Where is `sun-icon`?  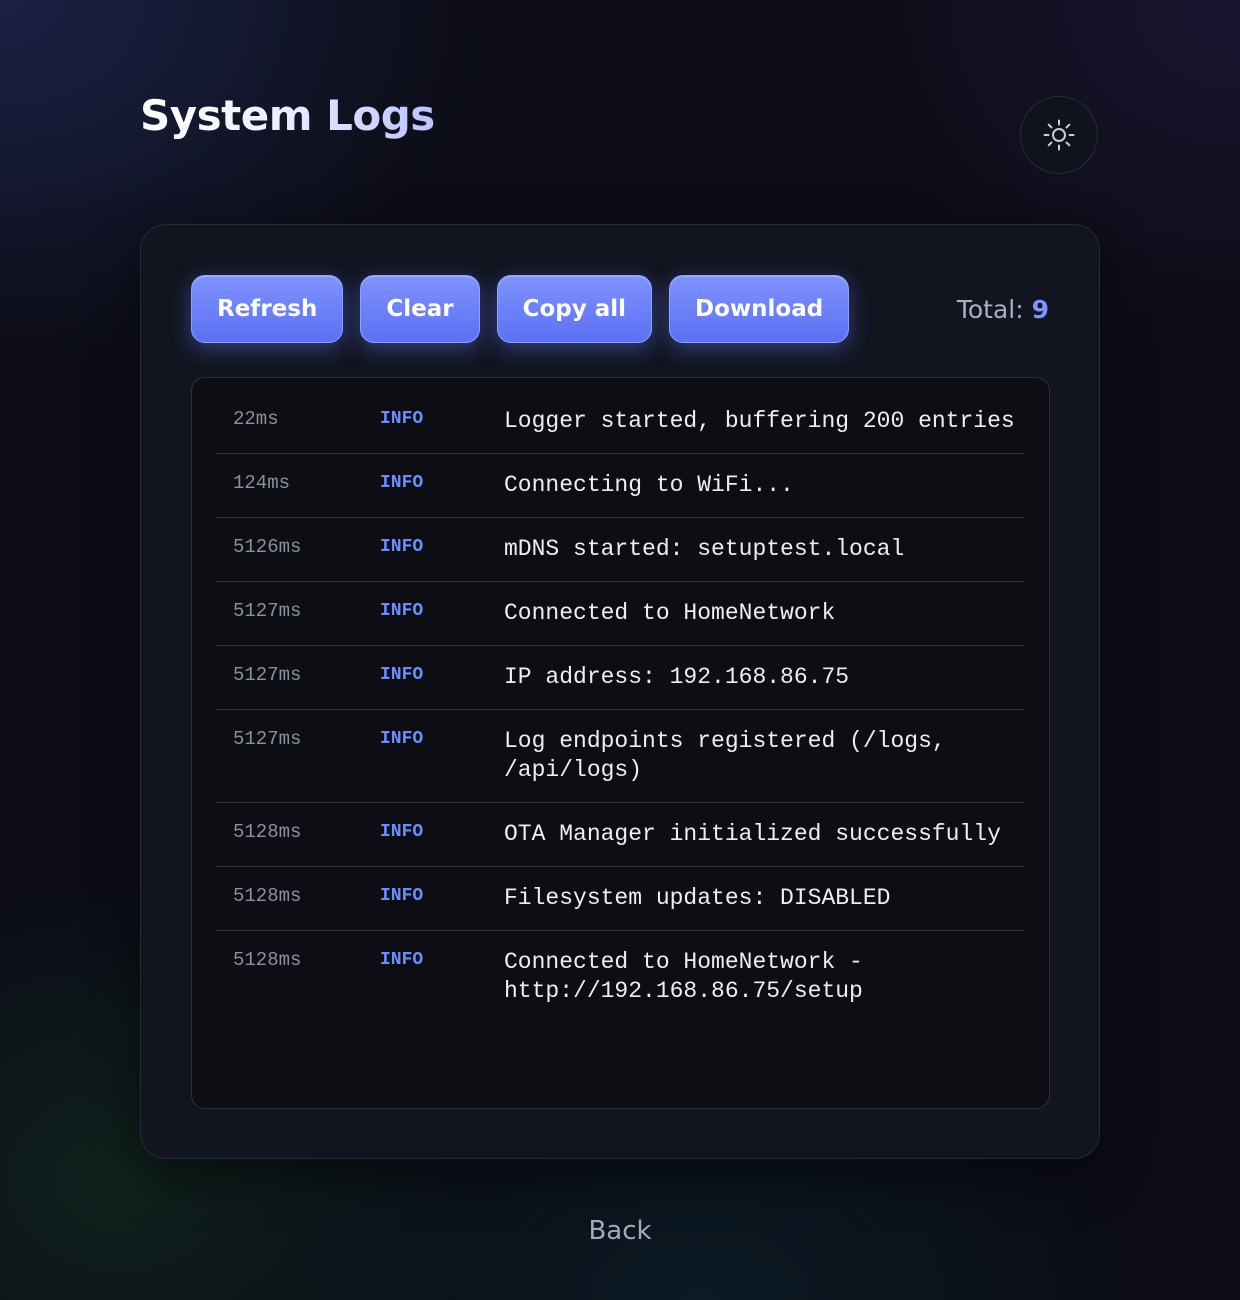 sun-icon is located at coordinates (1059, 135).